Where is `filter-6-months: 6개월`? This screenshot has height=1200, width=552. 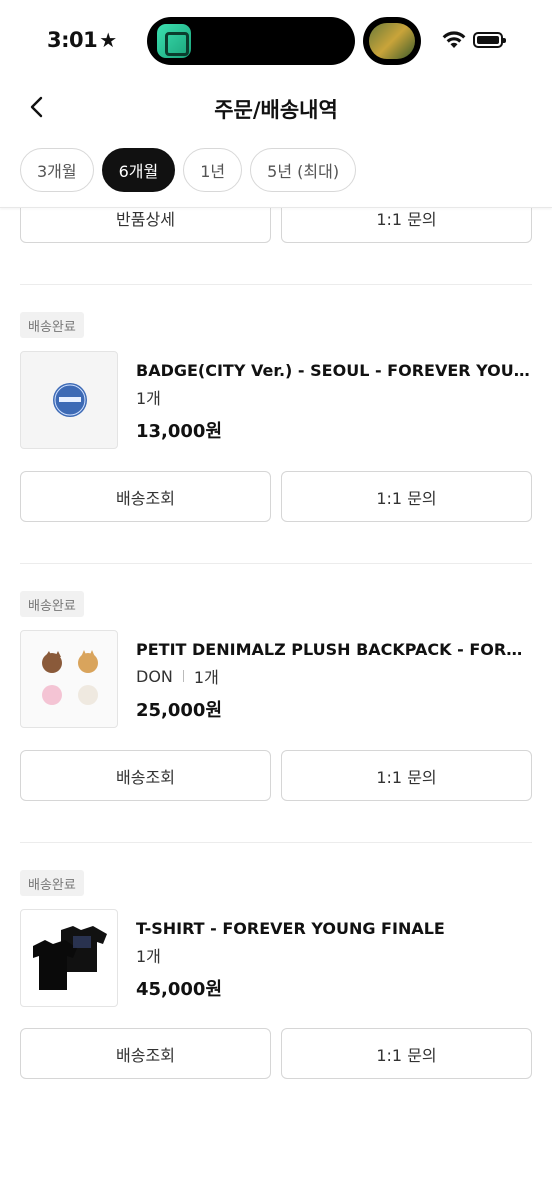 filter-6-months: 6개월 is located at coordinates (138, 170).